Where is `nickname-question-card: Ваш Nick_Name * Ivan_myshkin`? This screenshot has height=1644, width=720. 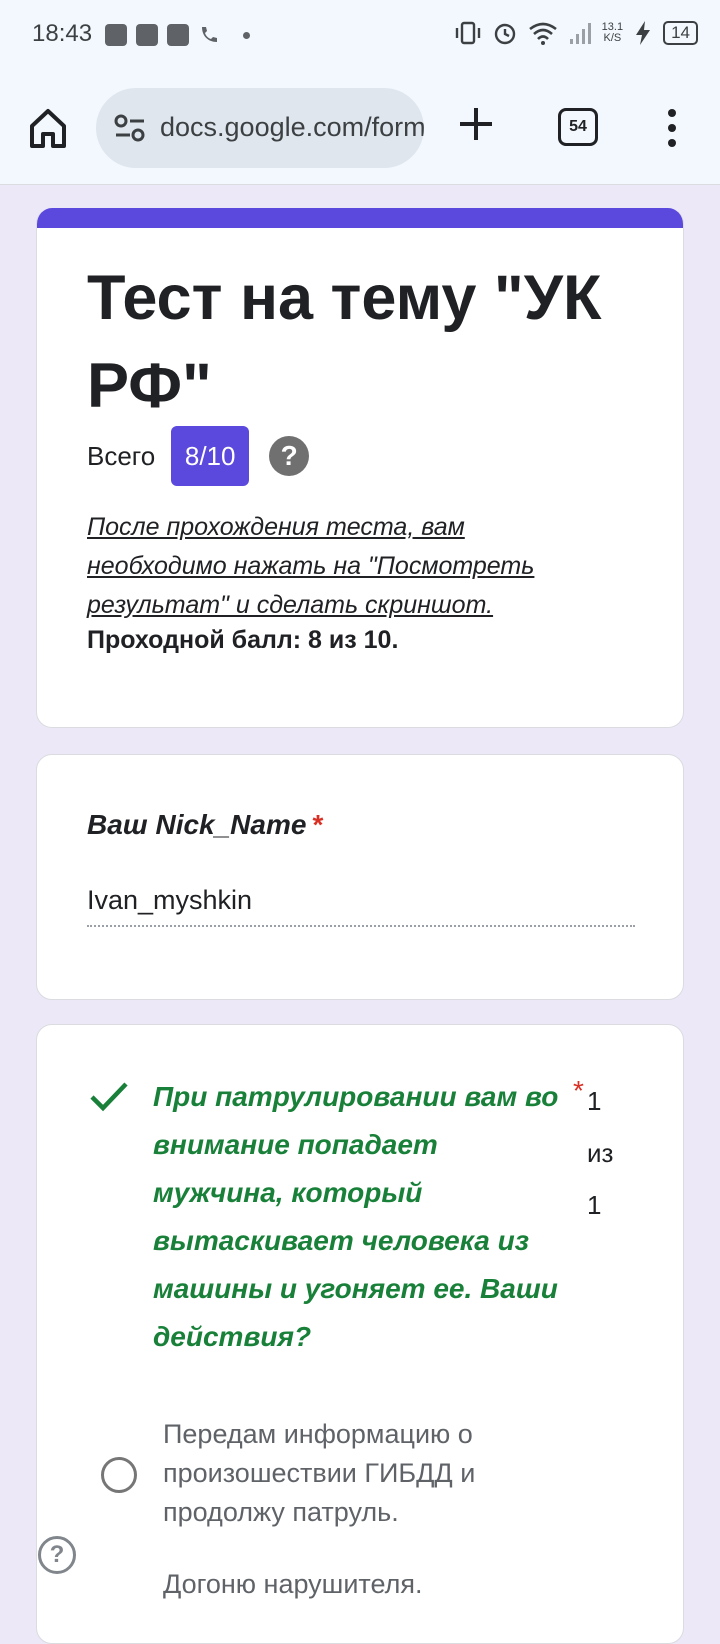 nickname-question-card: Ваш Nick_Name * Ivan_myshkin is located at coordinates (360, 877).